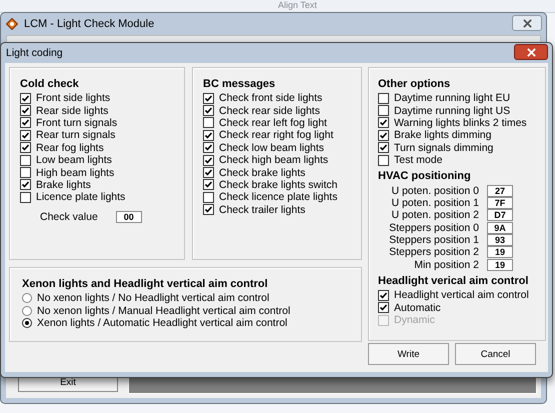 Image resolution: width=555 pixels, height=413 pixels. I want to click on section-heading: BC messages, so click(239, 84).